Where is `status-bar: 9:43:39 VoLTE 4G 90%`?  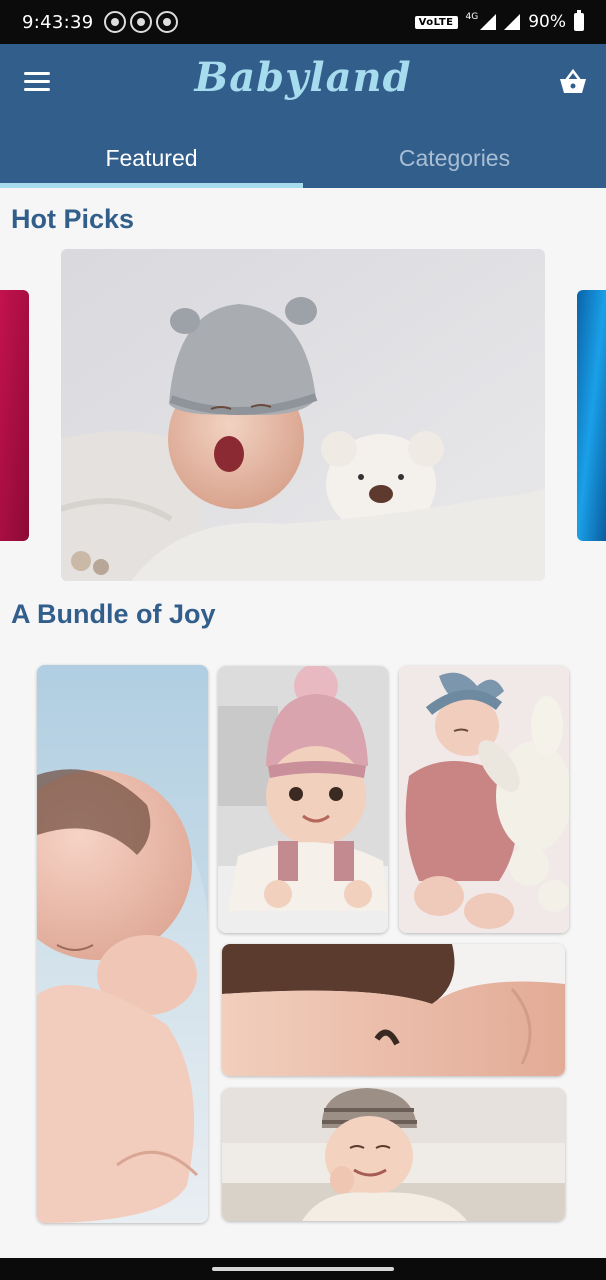
status-bar: 9:43:39 VoLTE 4G 90% is located at coordinates (303, 22).